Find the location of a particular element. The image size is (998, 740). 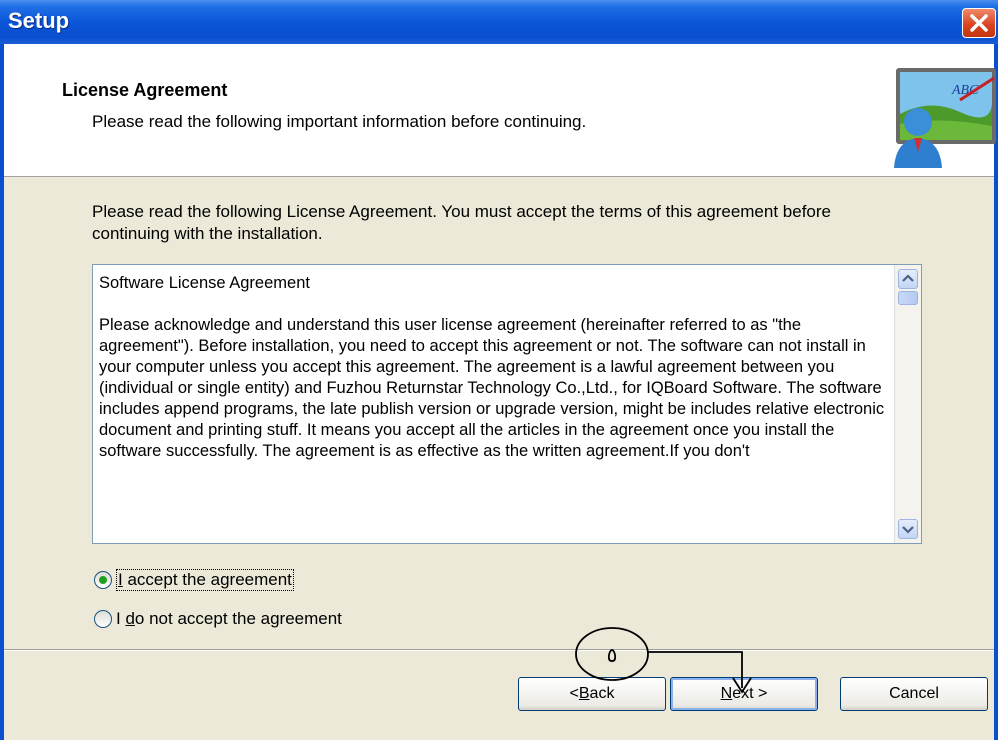

annotation-overlay: ٥ is located at coordinates (663, 660).